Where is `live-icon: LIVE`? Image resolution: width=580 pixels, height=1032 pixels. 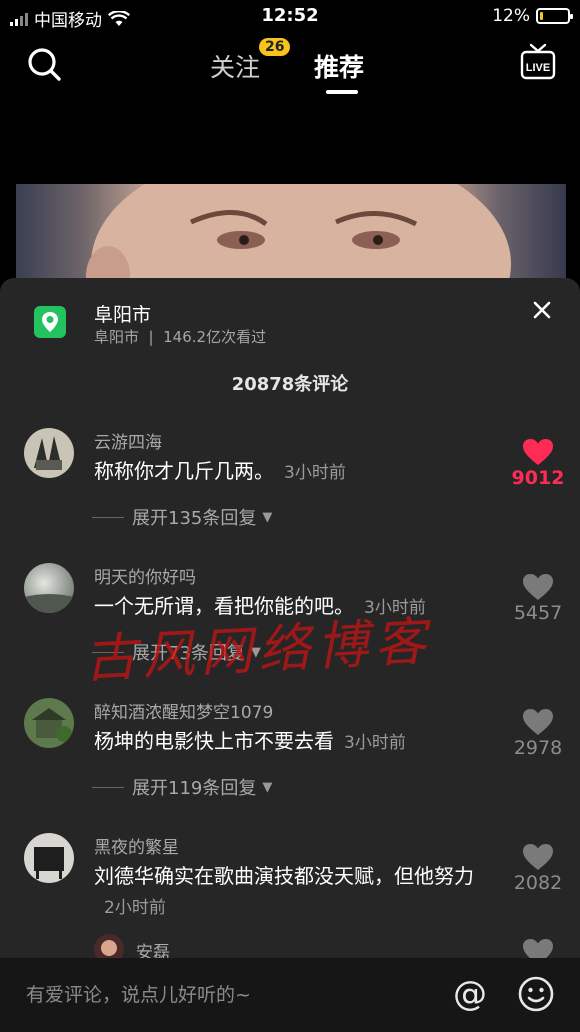 live-icon: LIVE is located at coordinates (538, 62).